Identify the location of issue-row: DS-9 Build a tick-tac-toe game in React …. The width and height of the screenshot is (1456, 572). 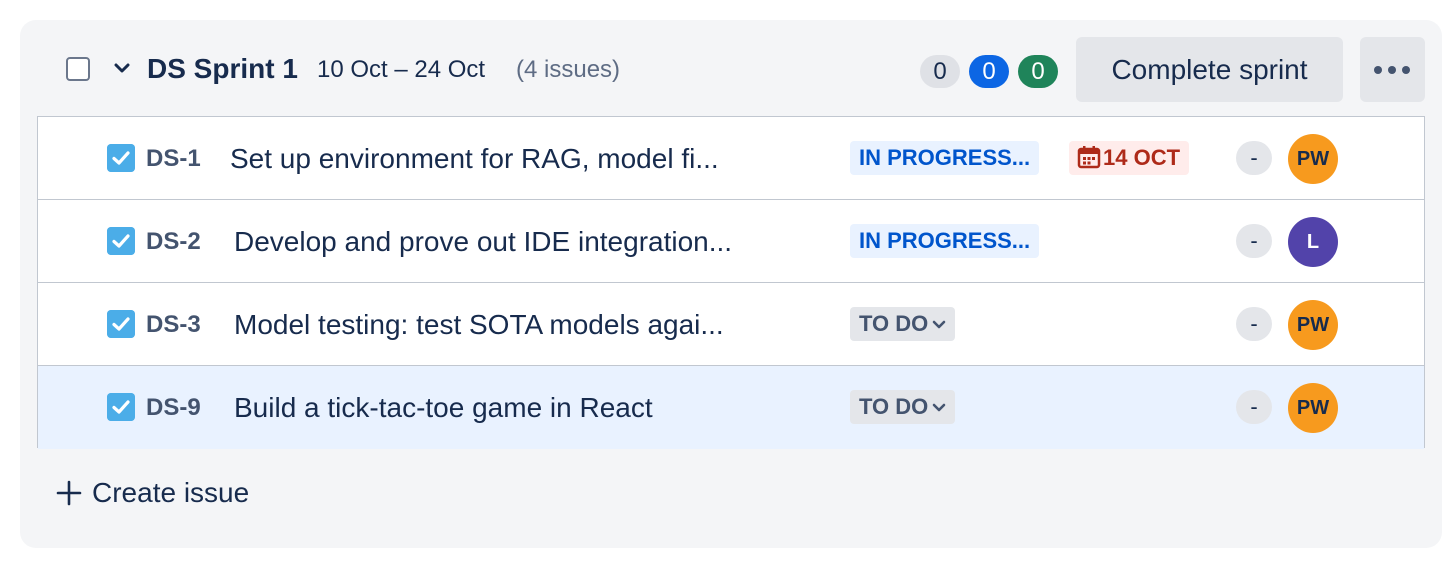
(731, 407).